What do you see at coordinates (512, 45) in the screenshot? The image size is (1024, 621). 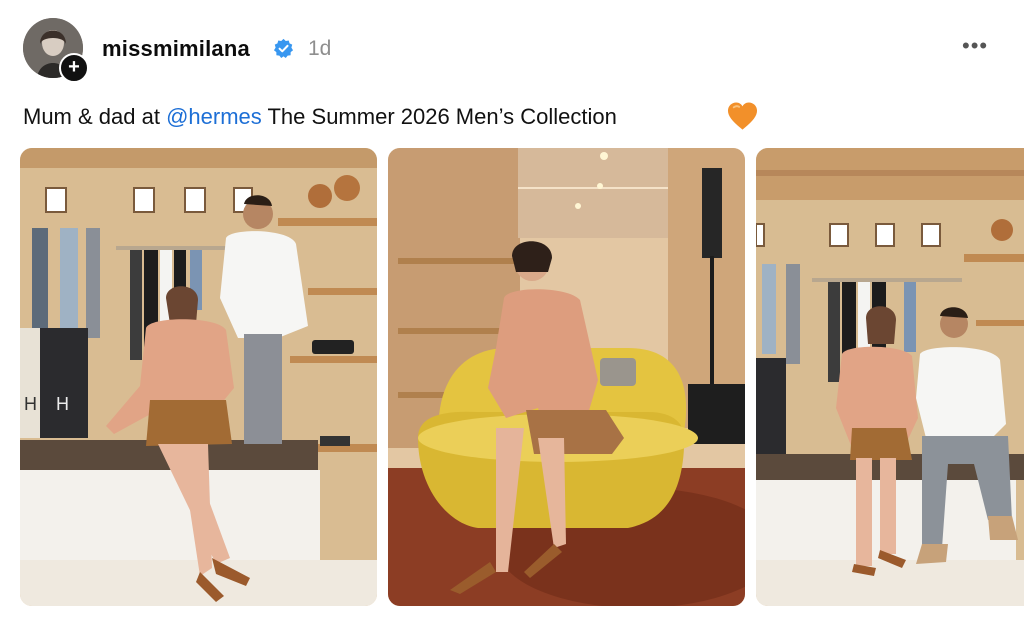 I see `post-header: + missmimilana 1d •••` at bounding box center [512, 45].